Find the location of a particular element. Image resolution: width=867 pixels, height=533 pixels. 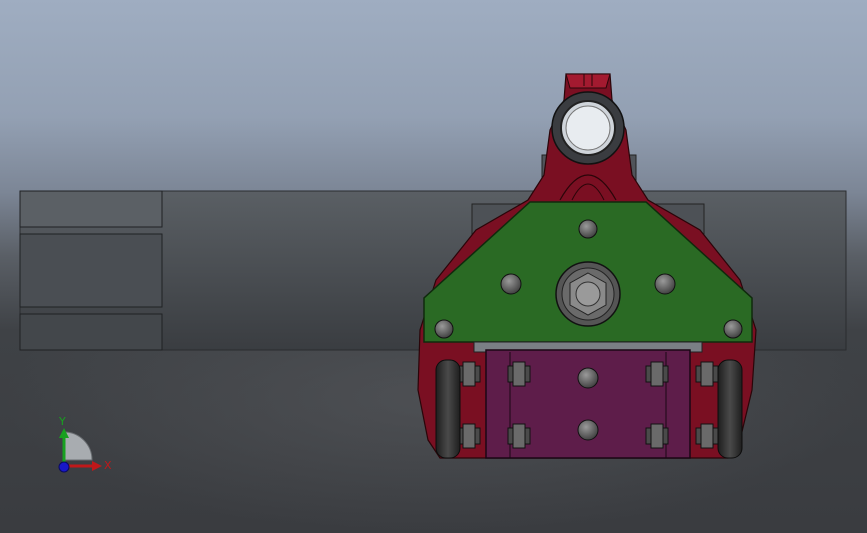

triad-y-label: Y is located at coordinates (62, 421).